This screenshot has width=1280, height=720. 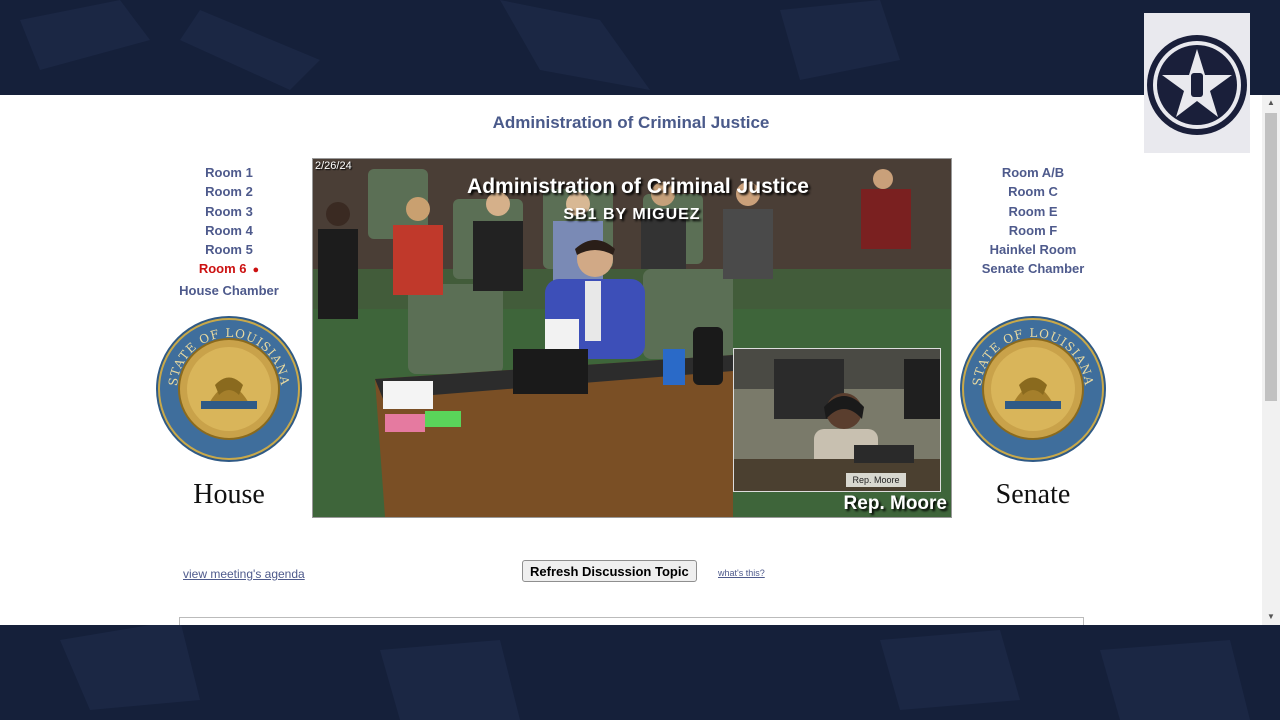 What do you see at coordinates (638, 186) in the screenshot?
I see `video-title: Administration of Criminal Justice` at bounding box center [638, 186].